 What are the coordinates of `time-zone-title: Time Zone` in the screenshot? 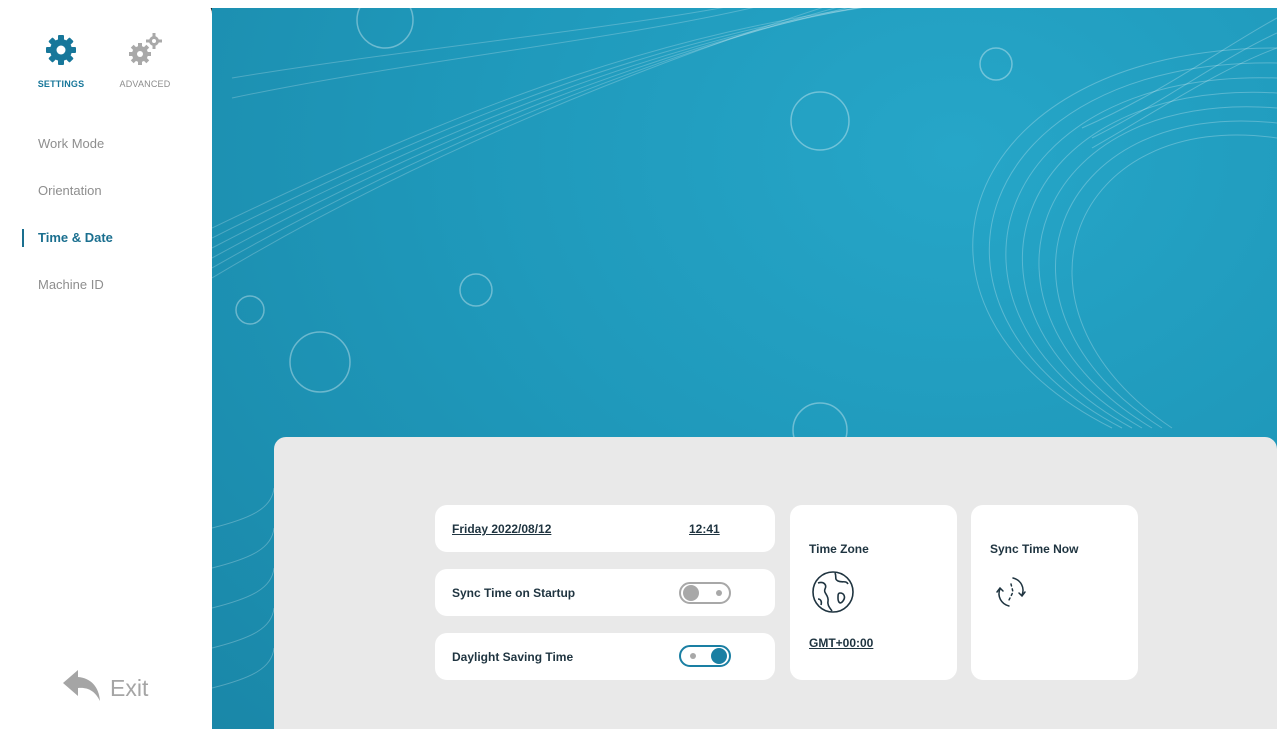 It's located at (839, 549).